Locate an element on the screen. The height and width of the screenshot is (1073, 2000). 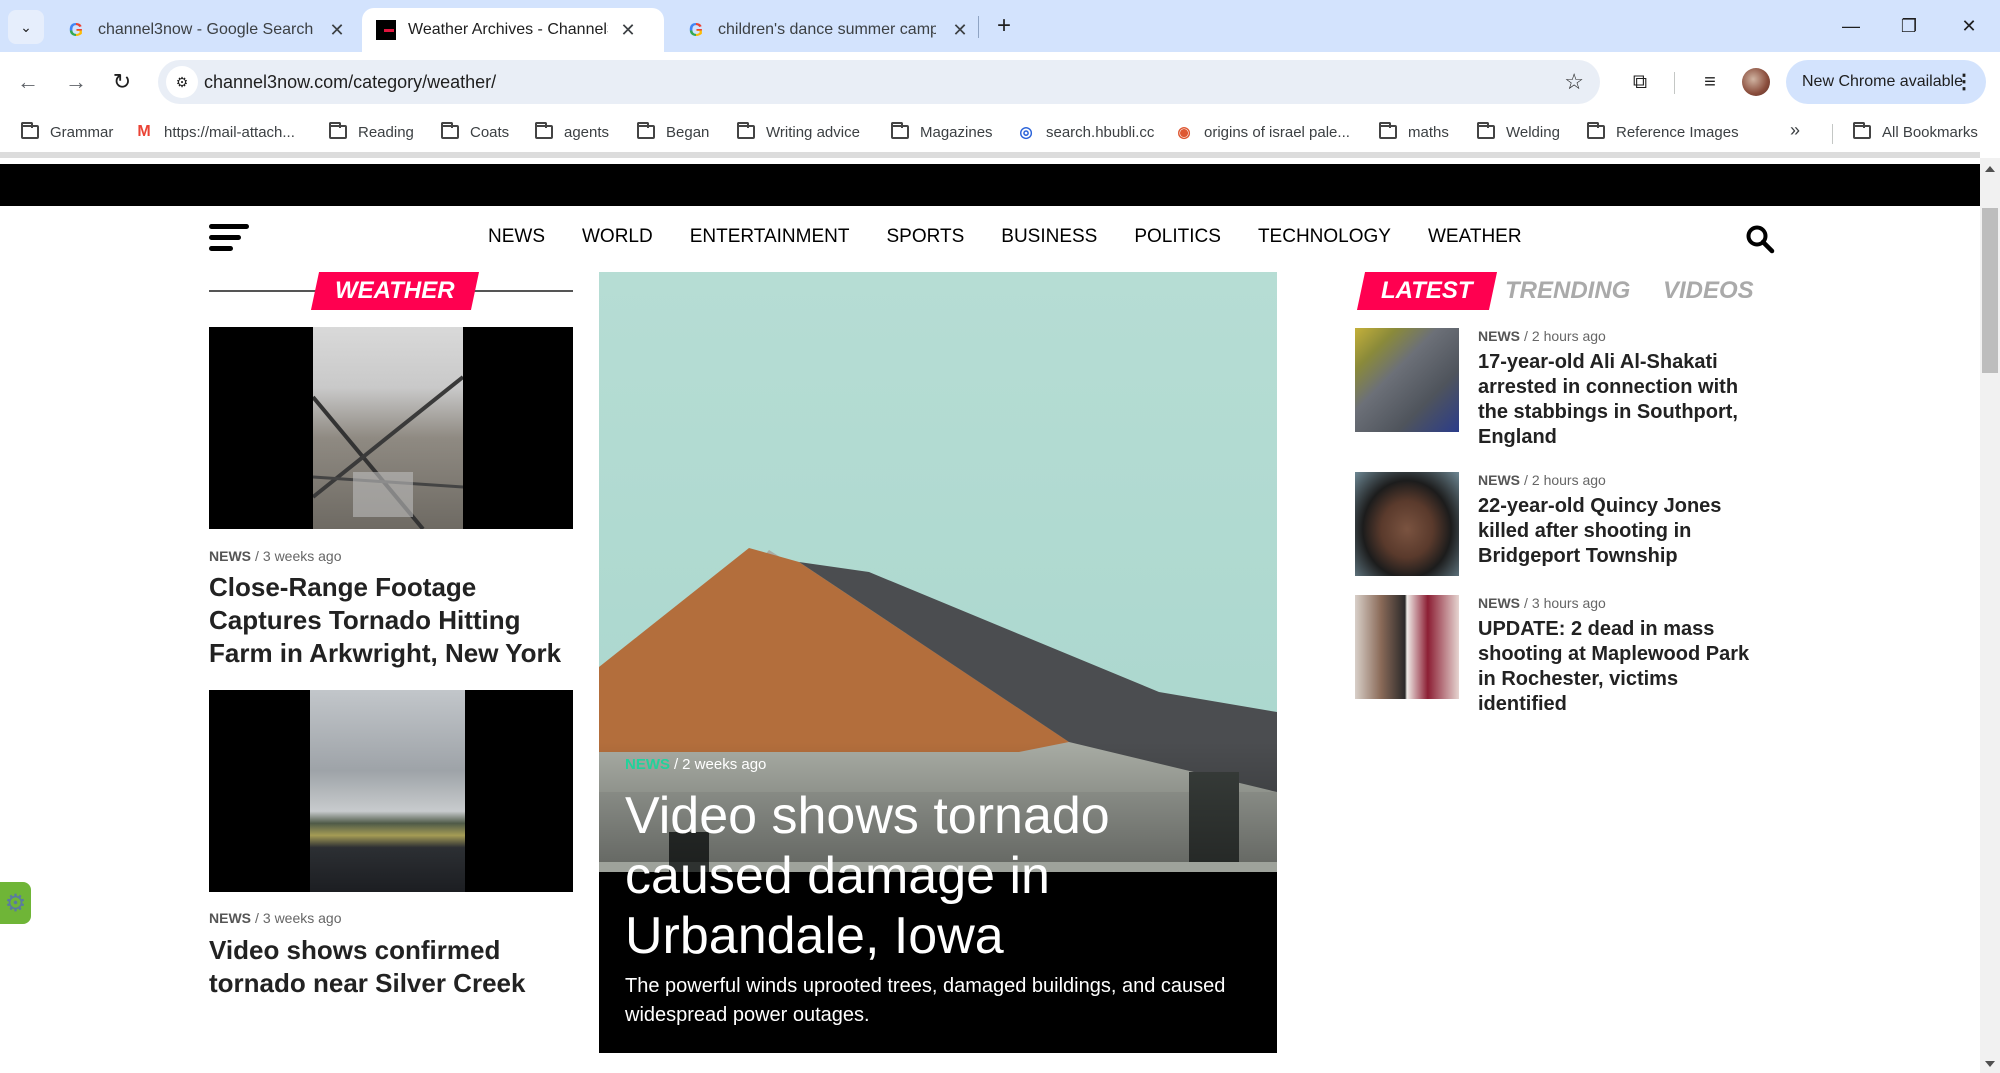
article-time: 3 weeks ago is located at coordinates (302, 556).